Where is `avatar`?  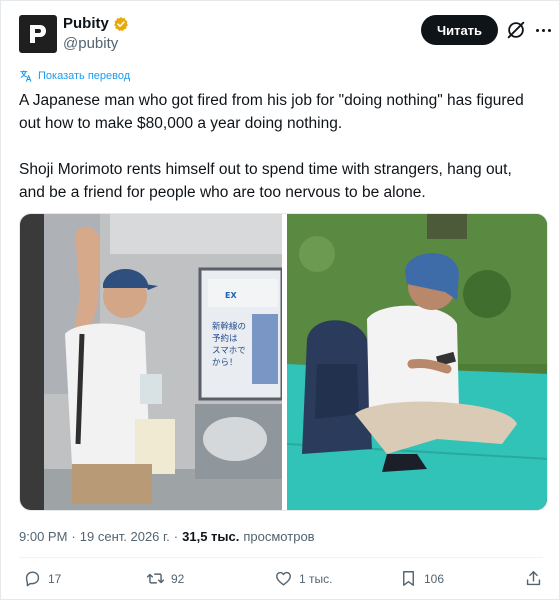
avatar is located at coordinates (38, 34).